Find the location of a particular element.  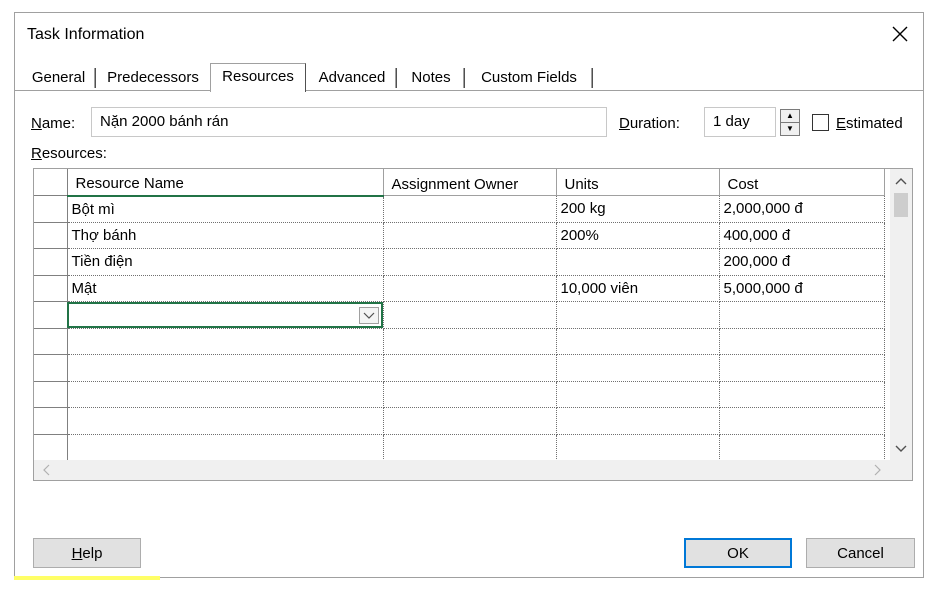

estimated-checkbox is located at coordinates (820, 122).